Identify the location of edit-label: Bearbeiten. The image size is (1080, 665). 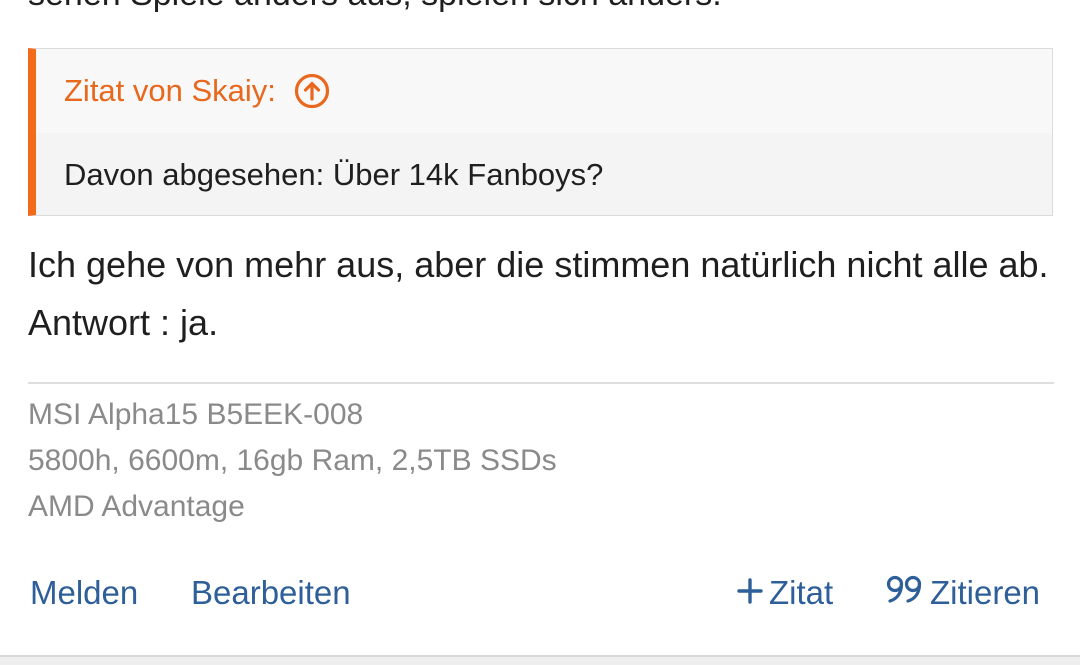
(271, 592).